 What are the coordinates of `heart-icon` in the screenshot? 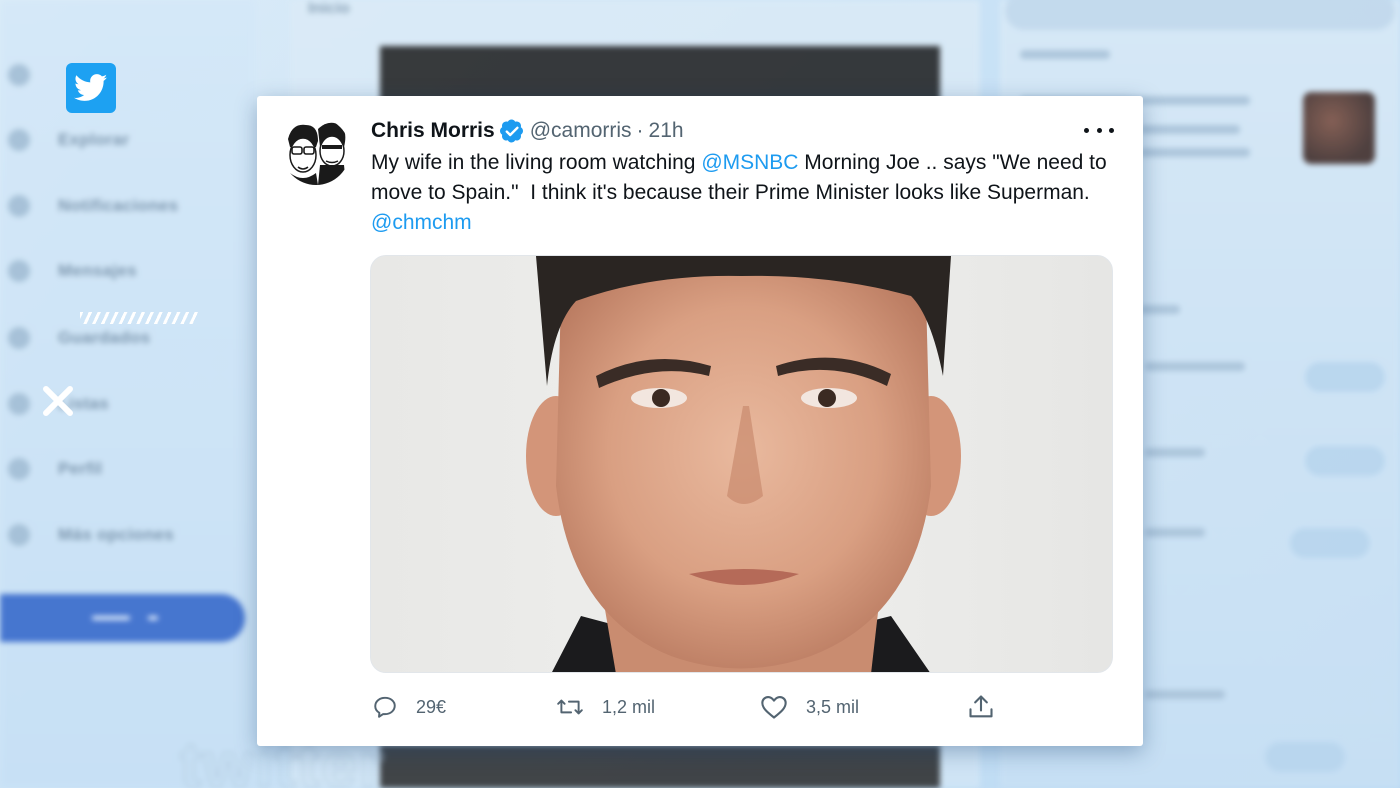 It's located at (774, 707).